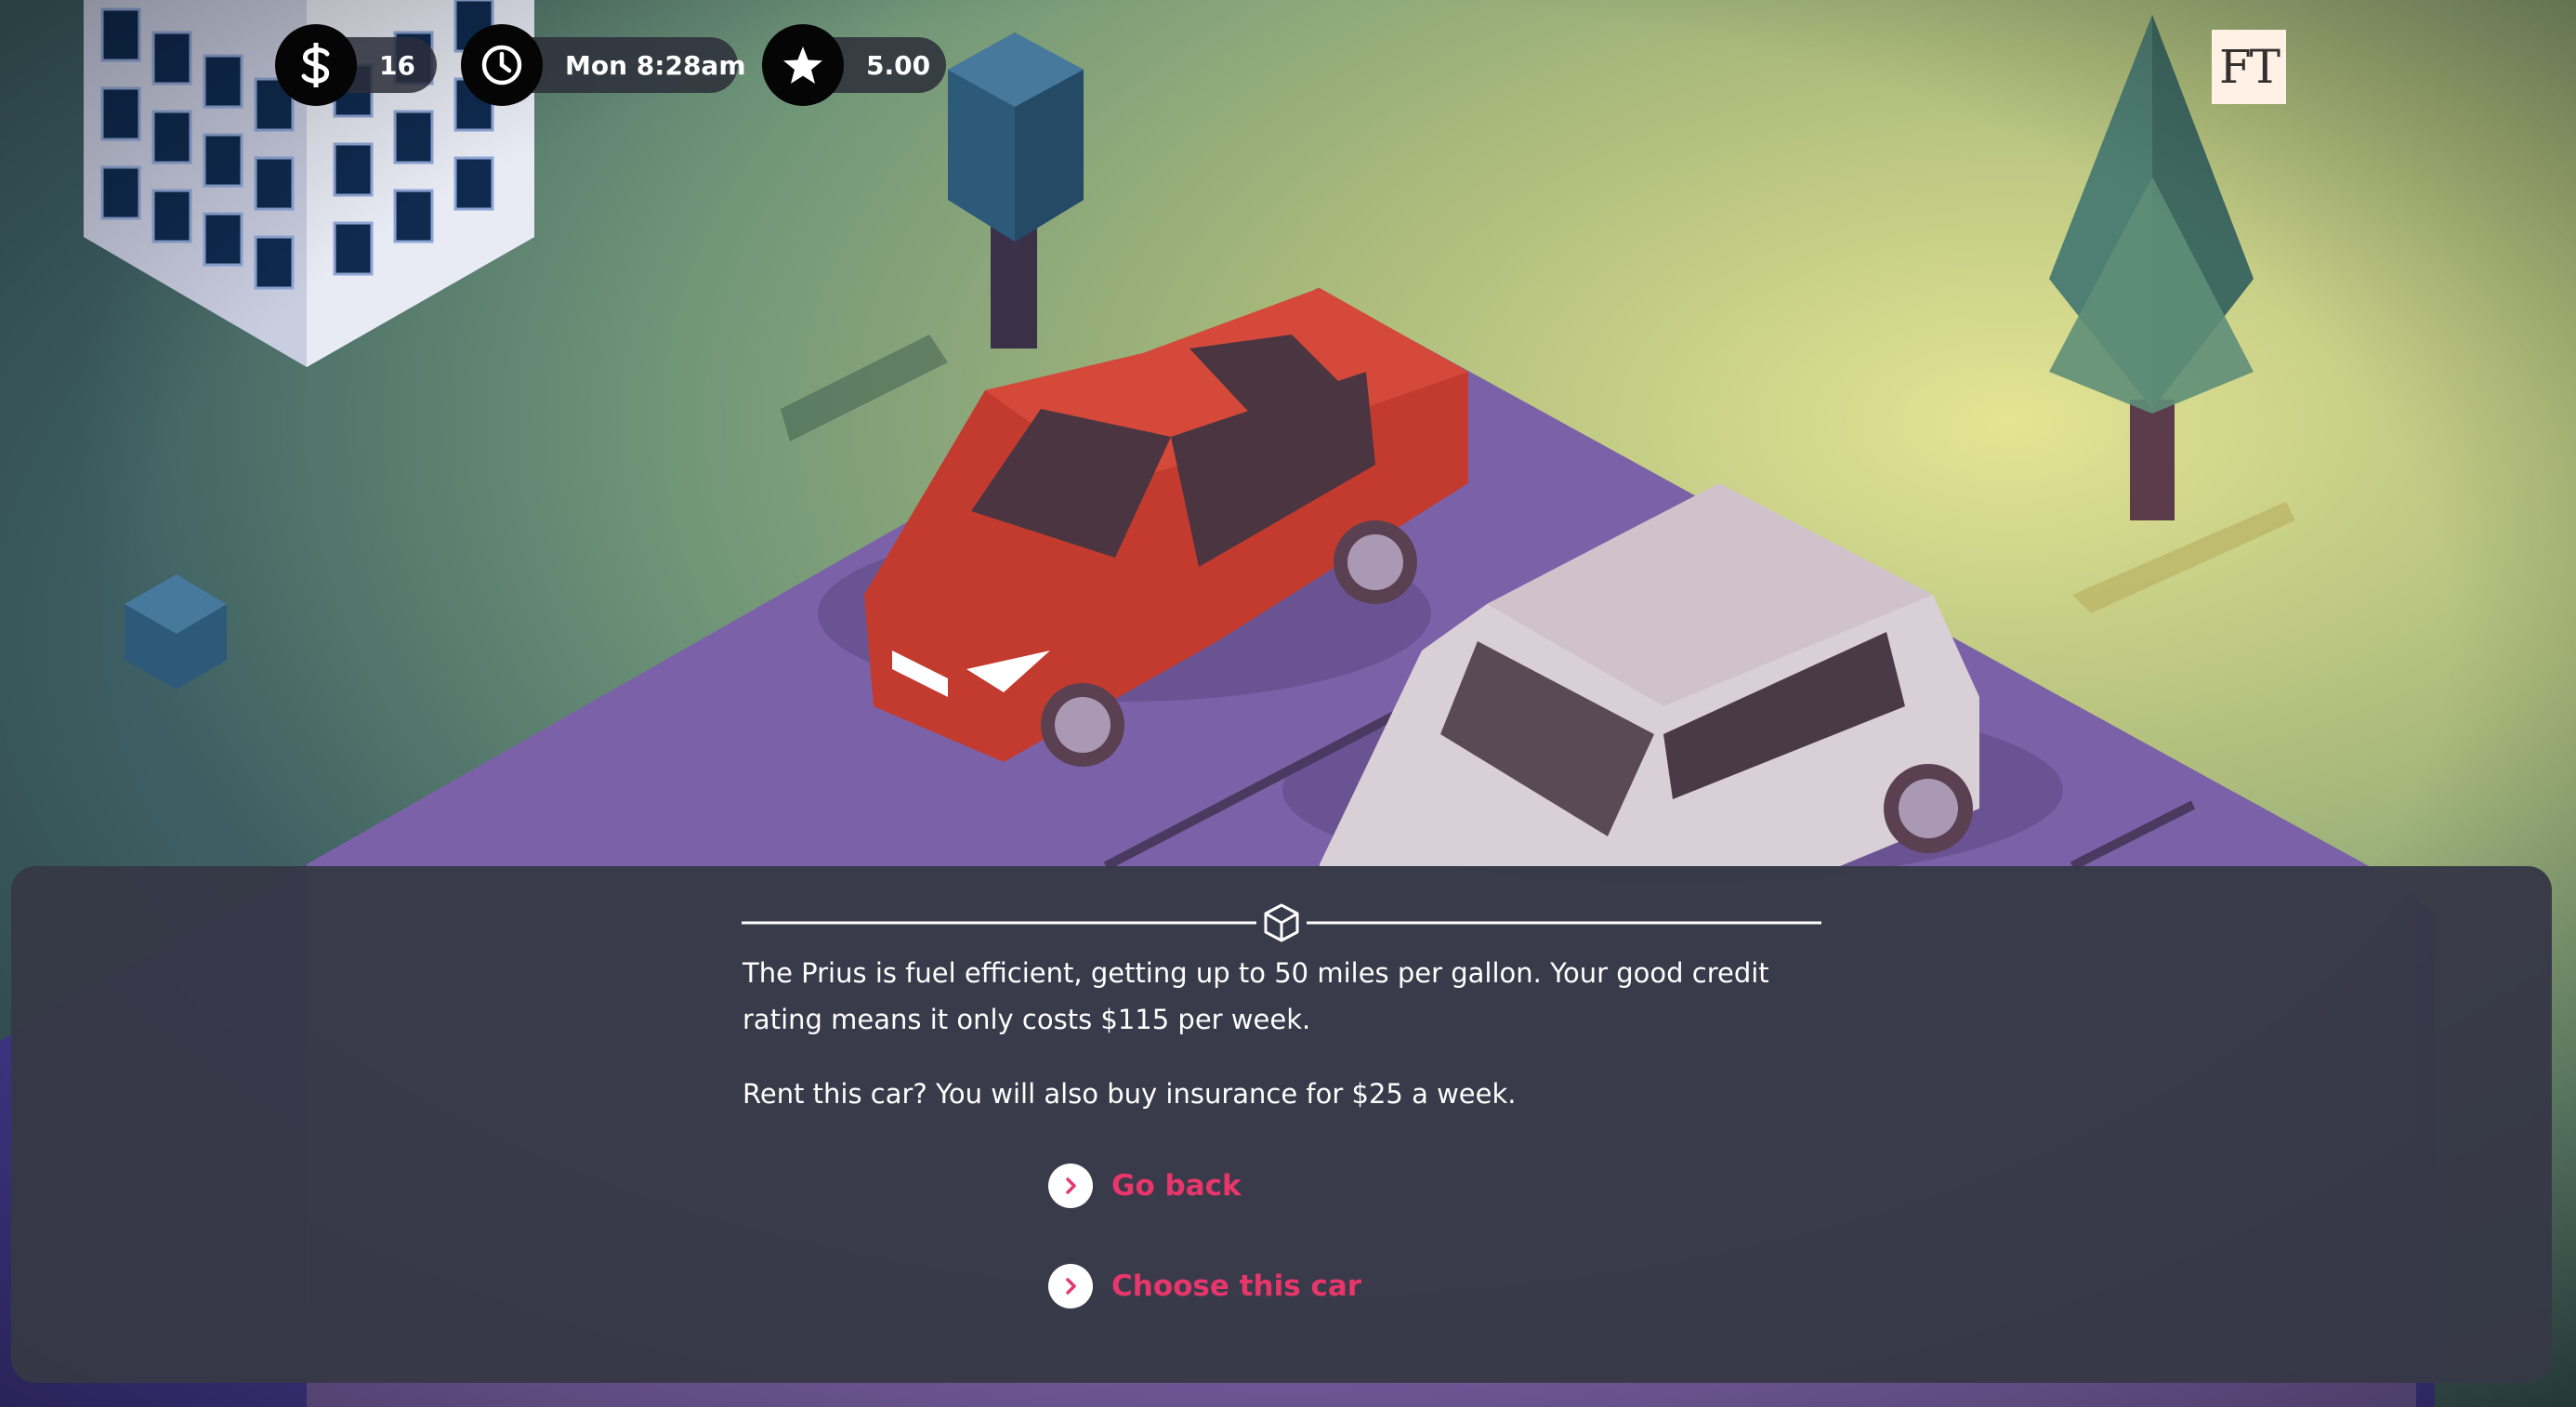 The width and height of the screenshot is (2576, 1407). I want to click on time-value: Mon 8:28am, so click(655, 65).